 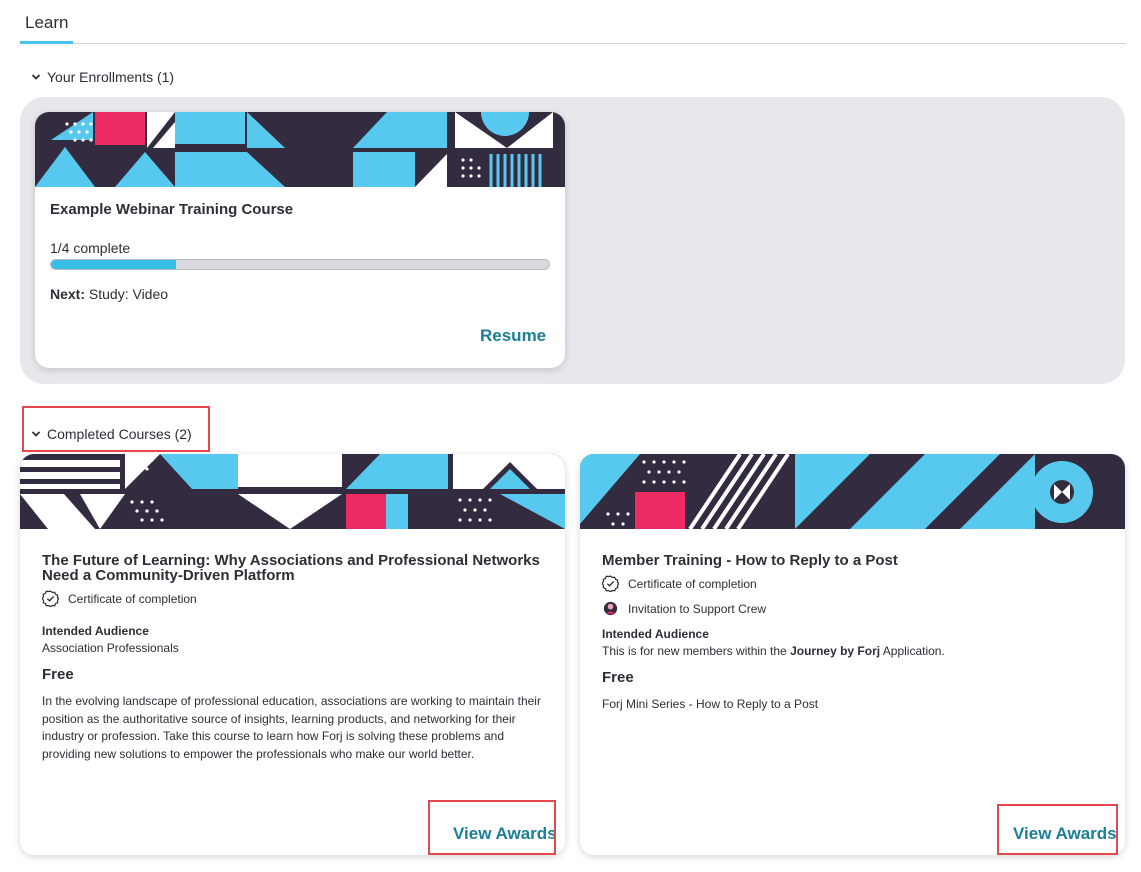 I want to click on tab-bar: Learn, so click(x=573, y=22).